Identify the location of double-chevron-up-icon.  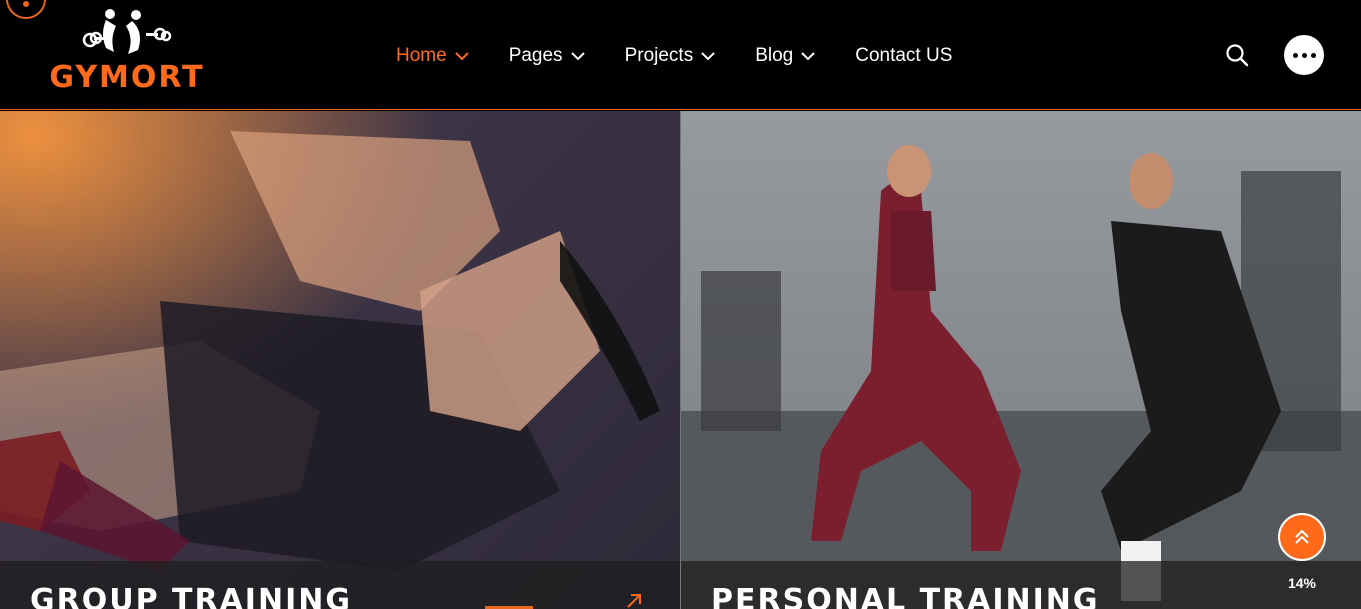
(1302, 536).